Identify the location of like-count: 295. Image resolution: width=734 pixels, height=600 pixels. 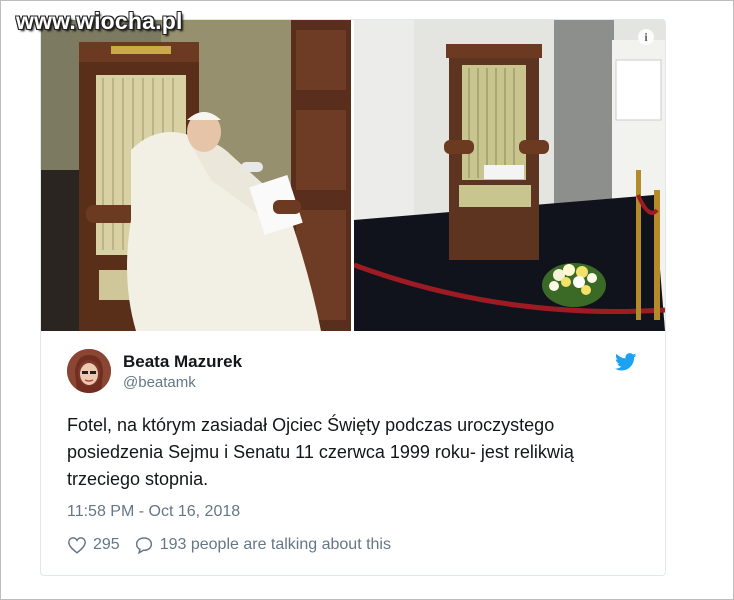
(106, 545).